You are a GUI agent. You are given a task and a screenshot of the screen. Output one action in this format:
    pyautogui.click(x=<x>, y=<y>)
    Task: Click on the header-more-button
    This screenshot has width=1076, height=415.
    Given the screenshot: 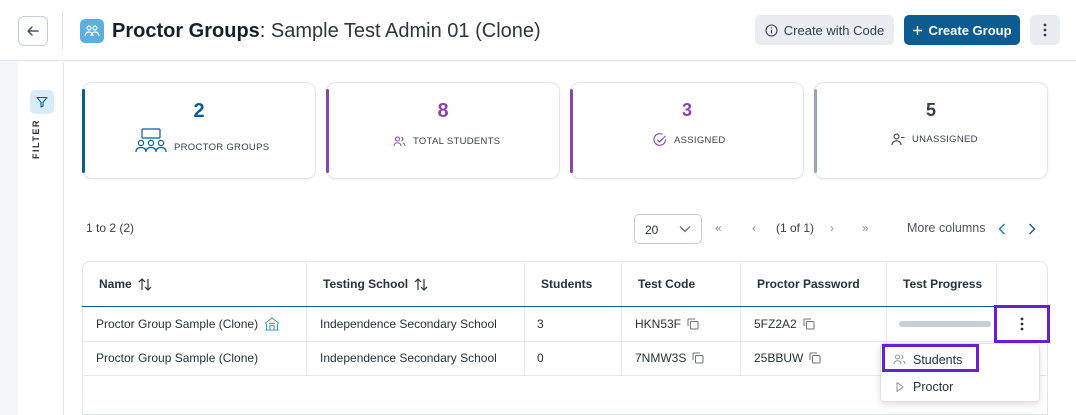 What is the action you would take?
    pyautogui.click(x=1045, y=30)
    